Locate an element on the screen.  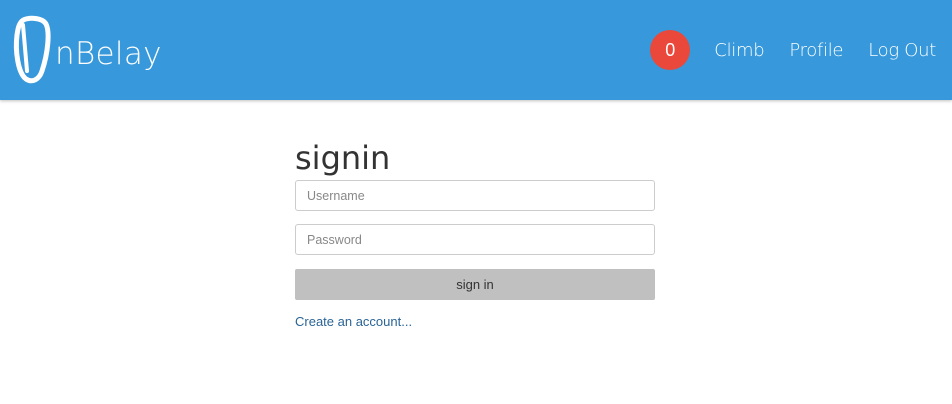
brand-name: nBelay is located at coordinates (108, 54).